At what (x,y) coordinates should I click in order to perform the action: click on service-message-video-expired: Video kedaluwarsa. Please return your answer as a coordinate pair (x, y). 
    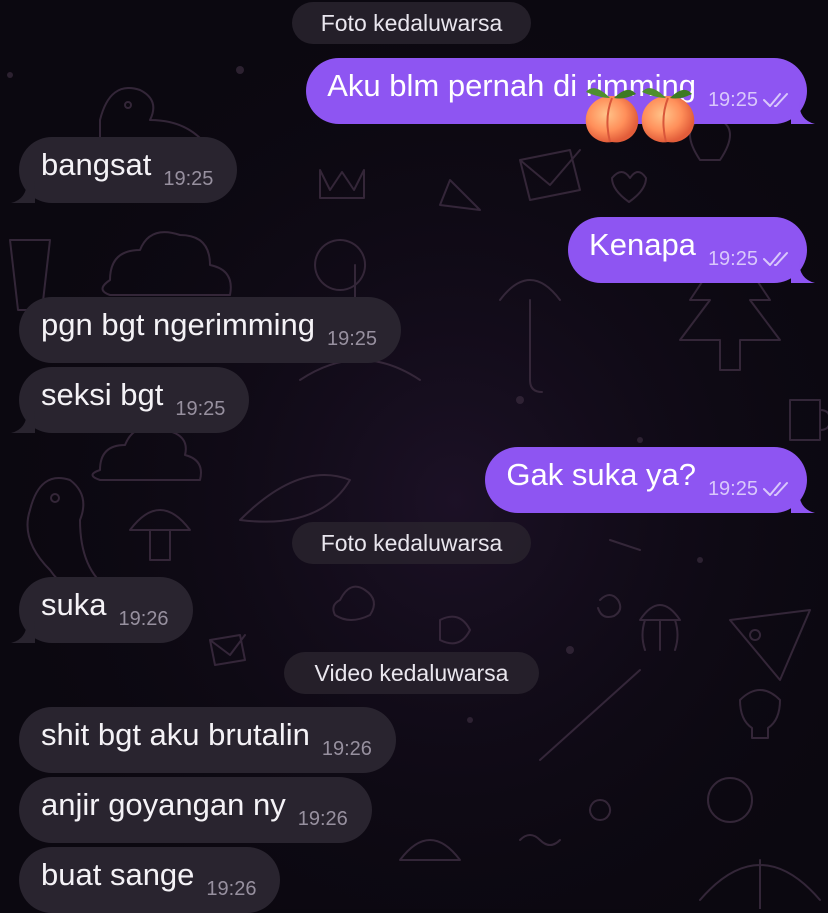
    Looking at the image, I should click on (411, 673).